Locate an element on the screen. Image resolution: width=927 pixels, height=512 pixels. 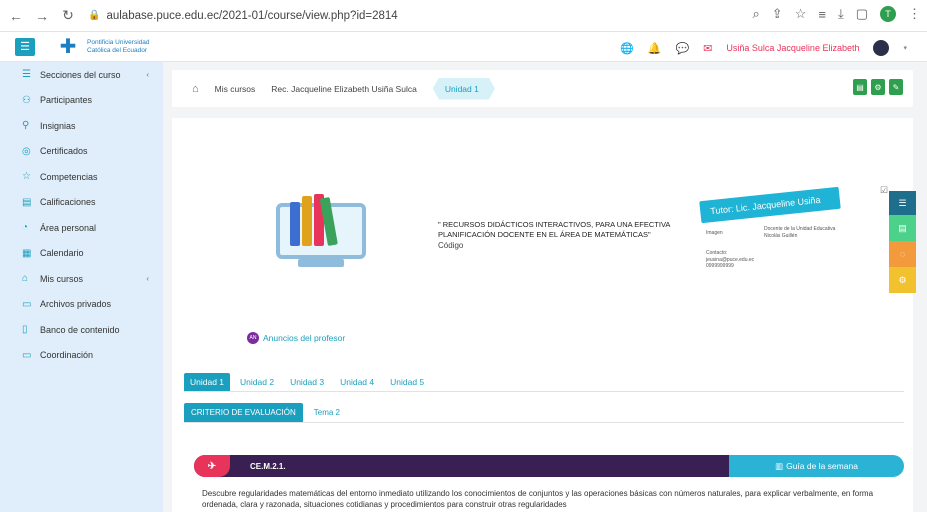
sidebar-item-calendar: ▦ Calendario is located at coordinates (81, 254).